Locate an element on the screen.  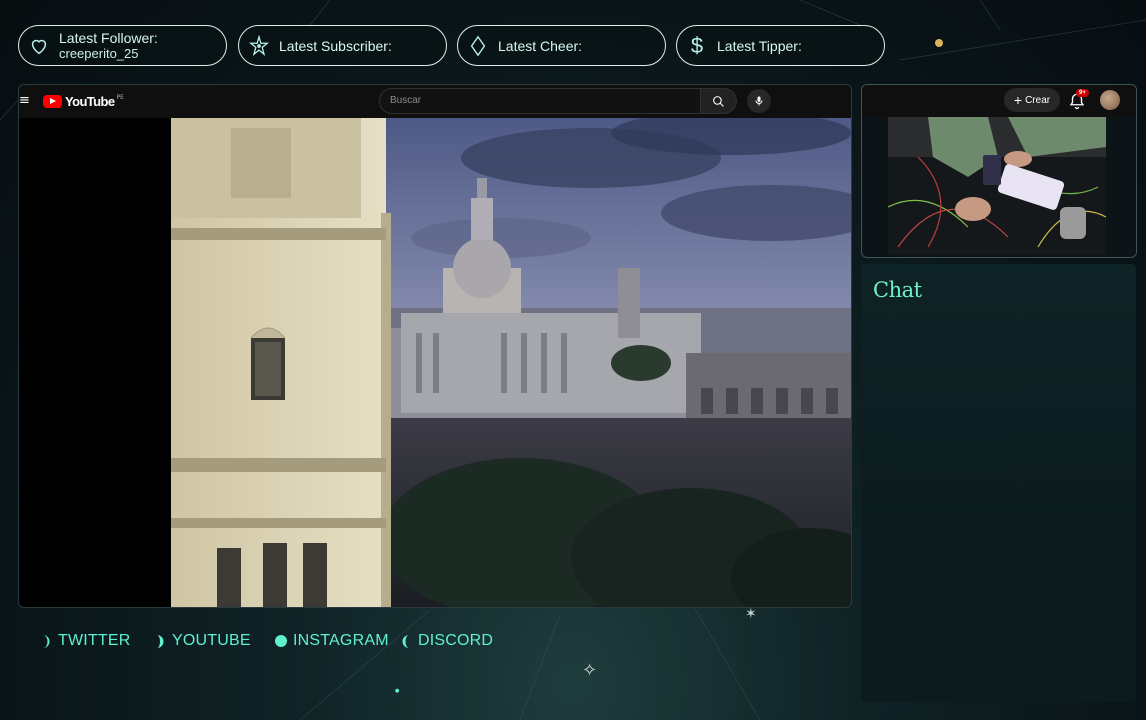
alert-value: creeperito_25 is located at coordinates (99, 53).